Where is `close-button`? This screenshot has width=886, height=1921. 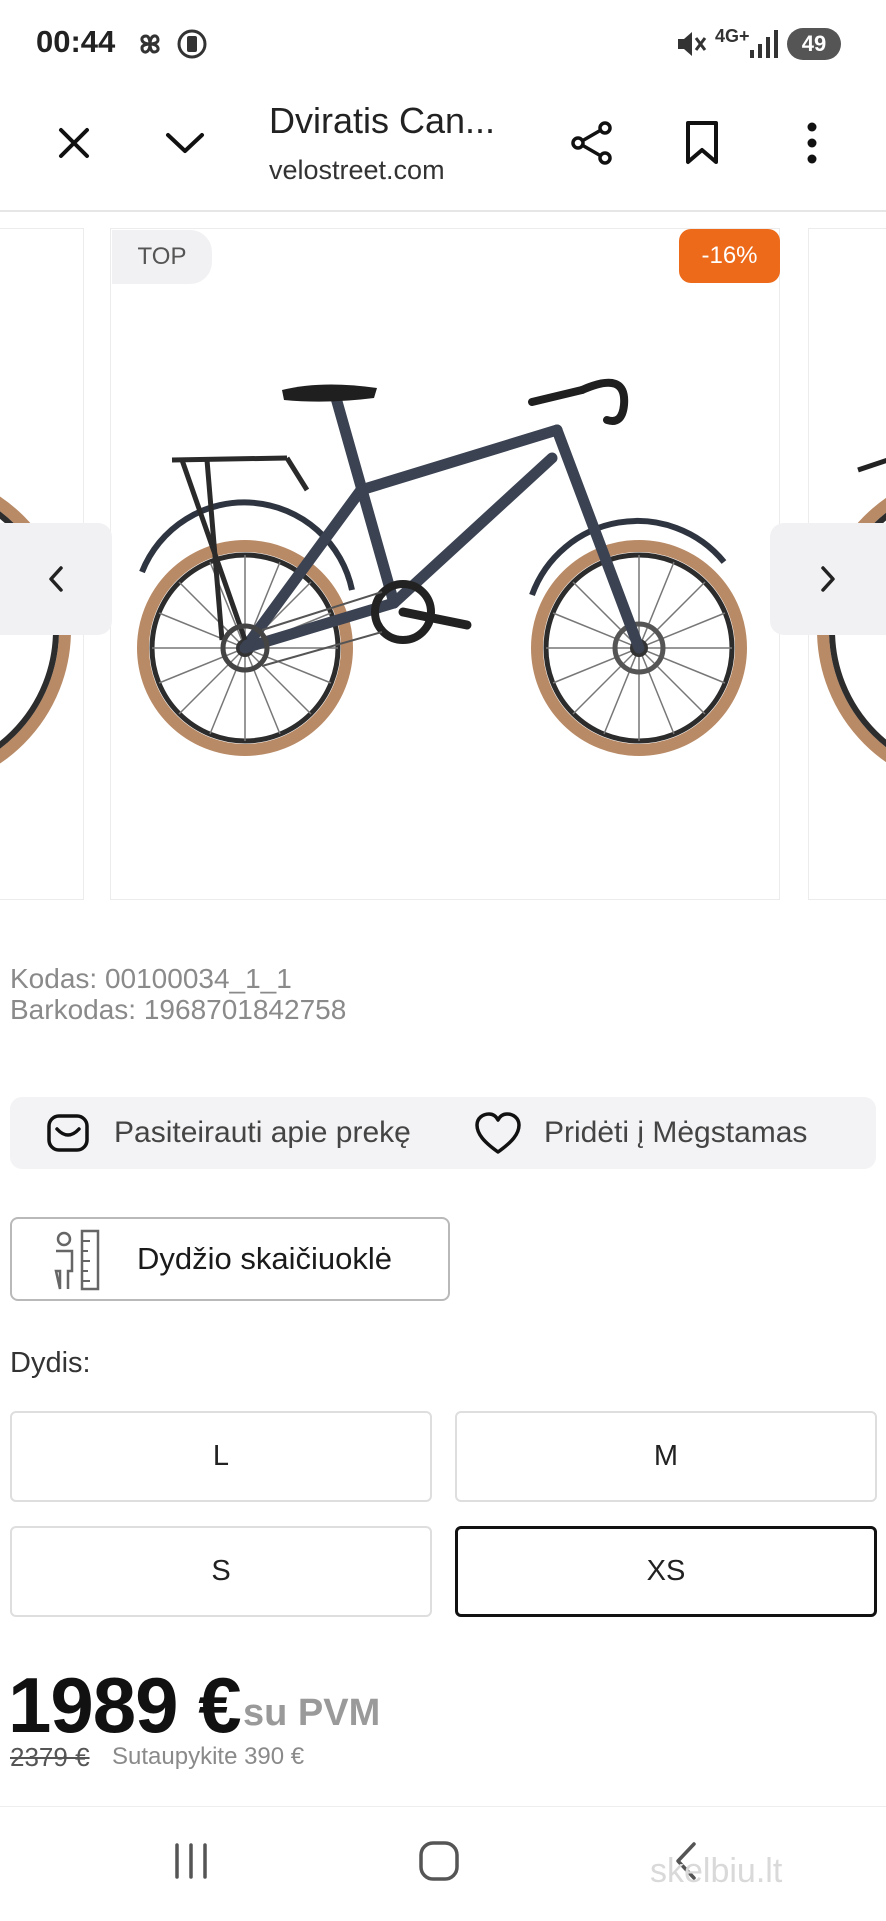 close-button is located at coordinates (74, 143).